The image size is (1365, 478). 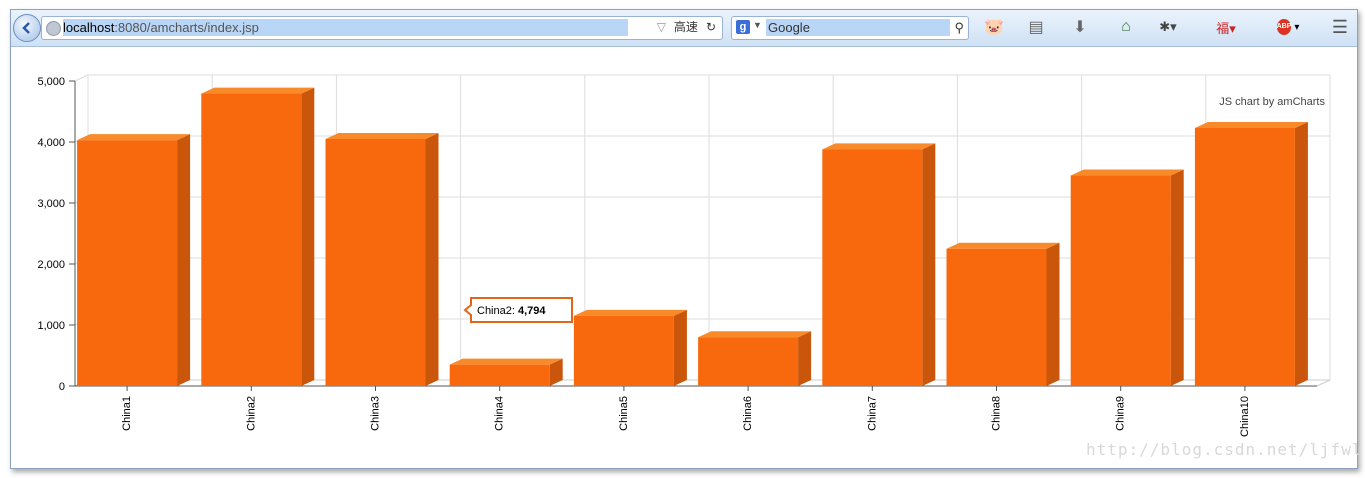 I want to click on search-input: Google, so click(x=858, y=27).